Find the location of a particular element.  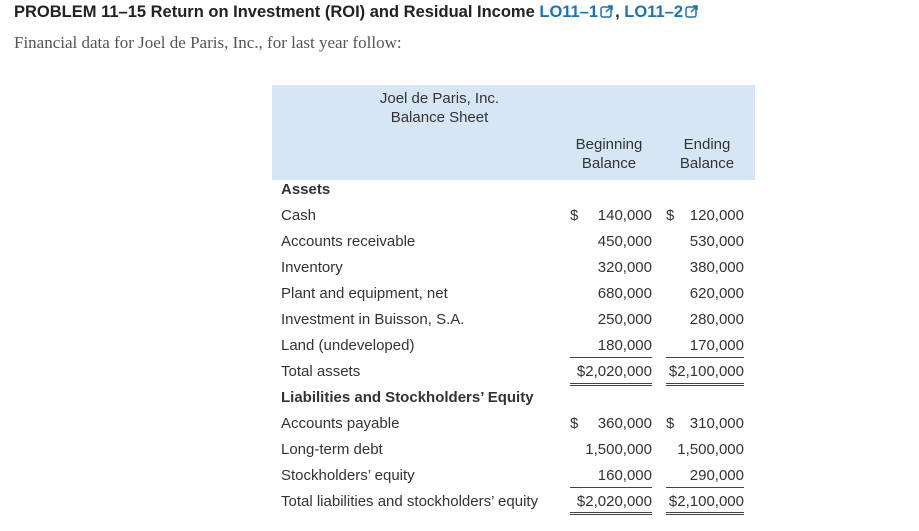

section-header-assets: Assets is located at coordinates (306, 189).